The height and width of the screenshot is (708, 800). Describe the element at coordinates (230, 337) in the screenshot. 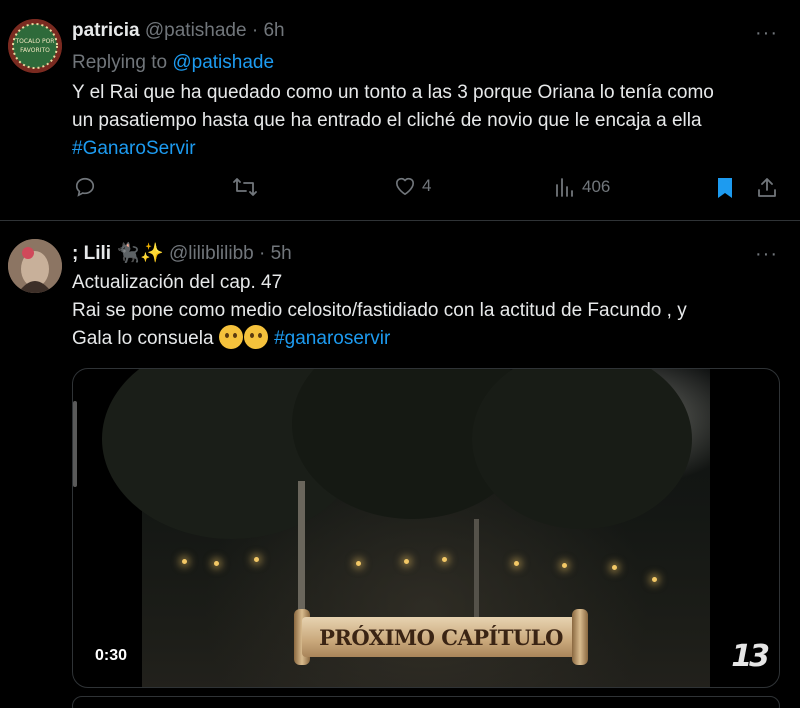

I see `thinking-emoji-icon` at that location.